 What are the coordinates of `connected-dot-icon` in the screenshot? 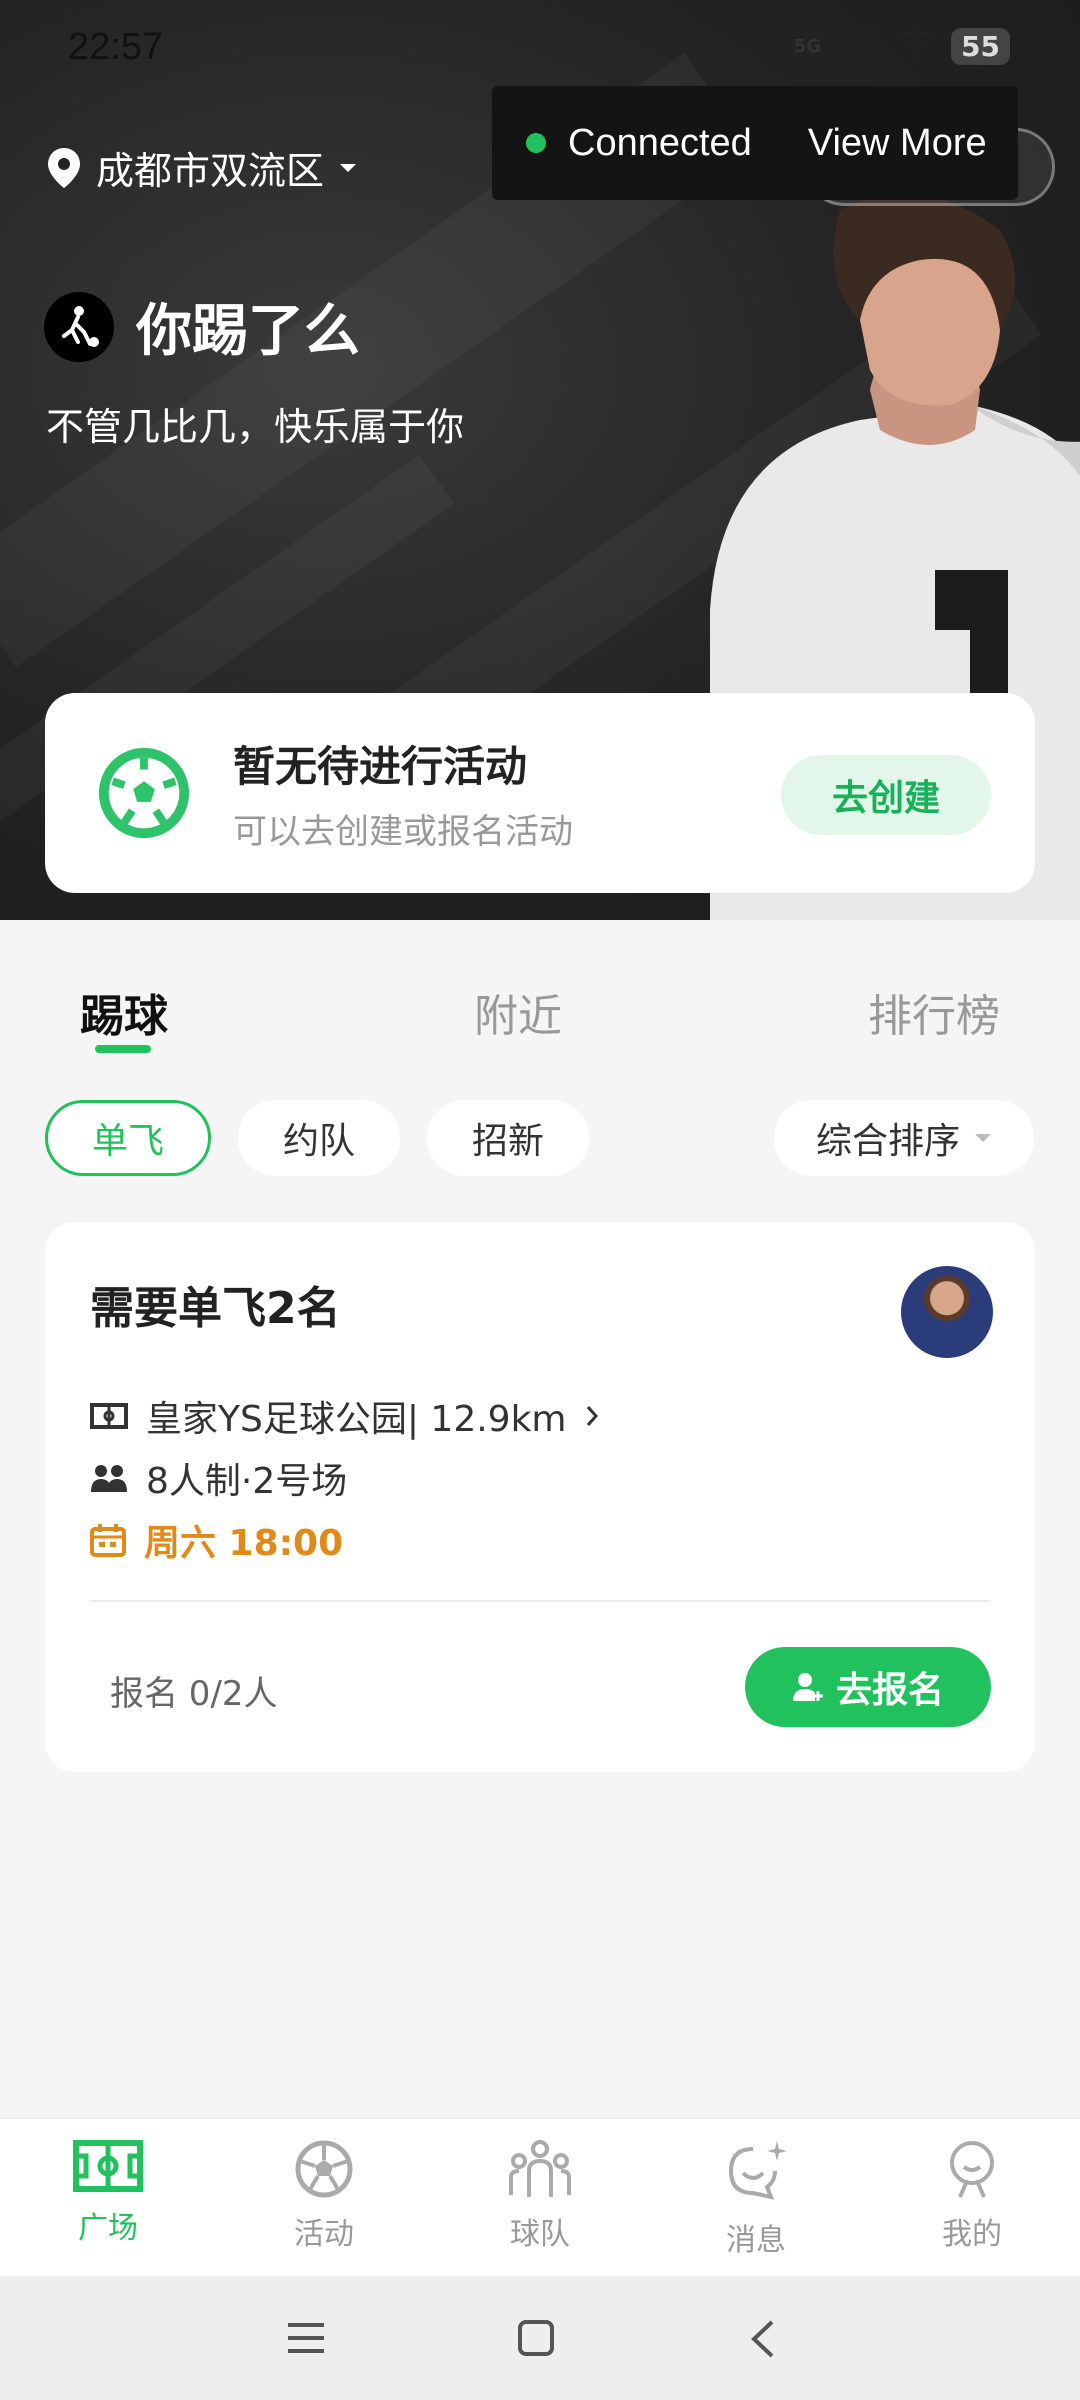 It's located at (536, 143).